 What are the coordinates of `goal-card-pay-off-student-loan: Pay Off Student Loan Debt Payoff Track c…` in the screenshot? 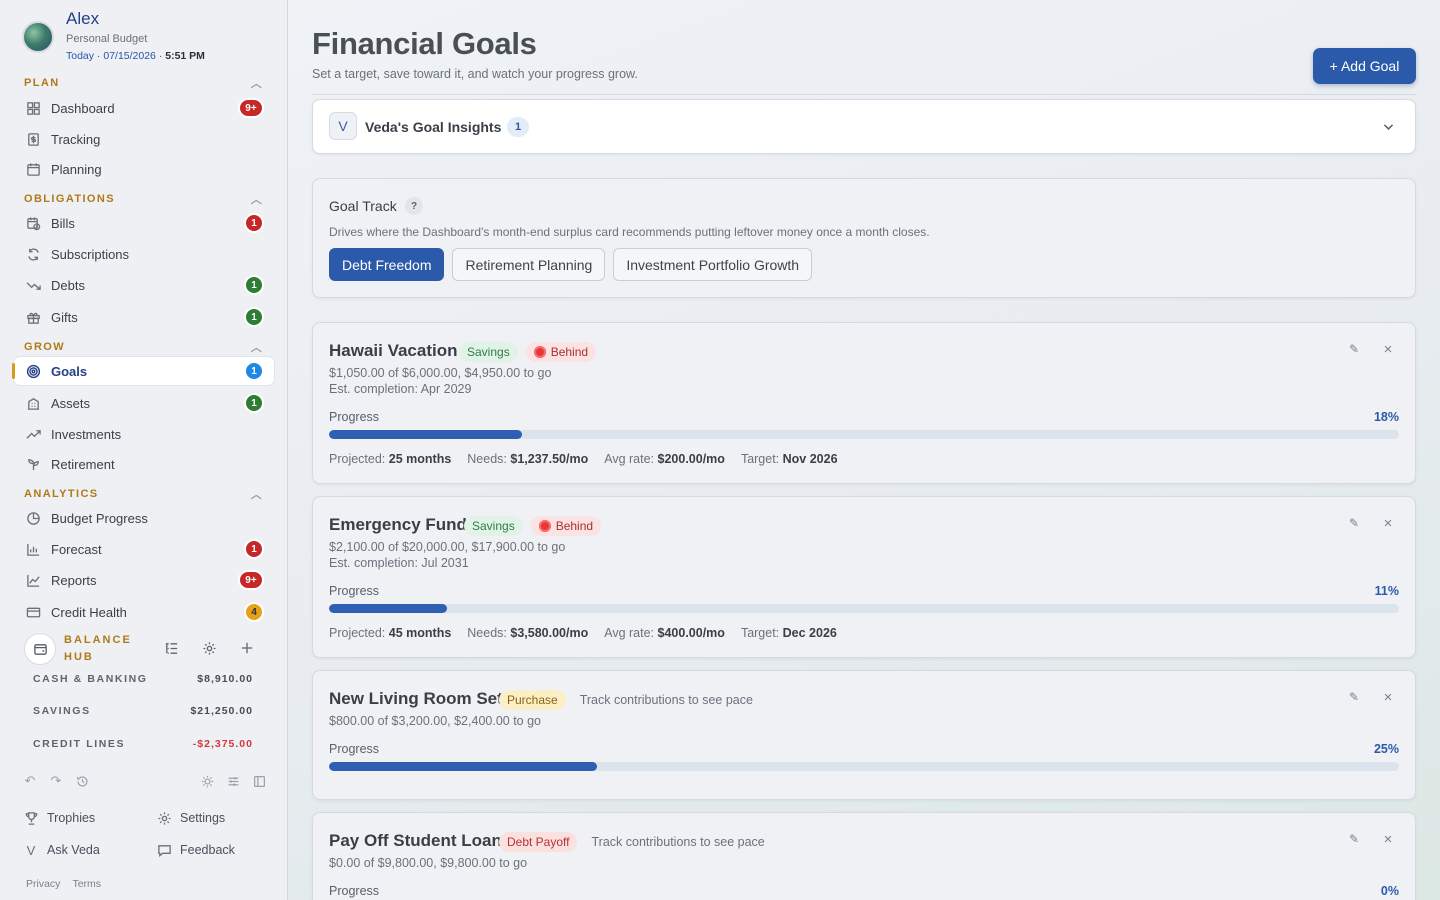 It's located at (864, 856).